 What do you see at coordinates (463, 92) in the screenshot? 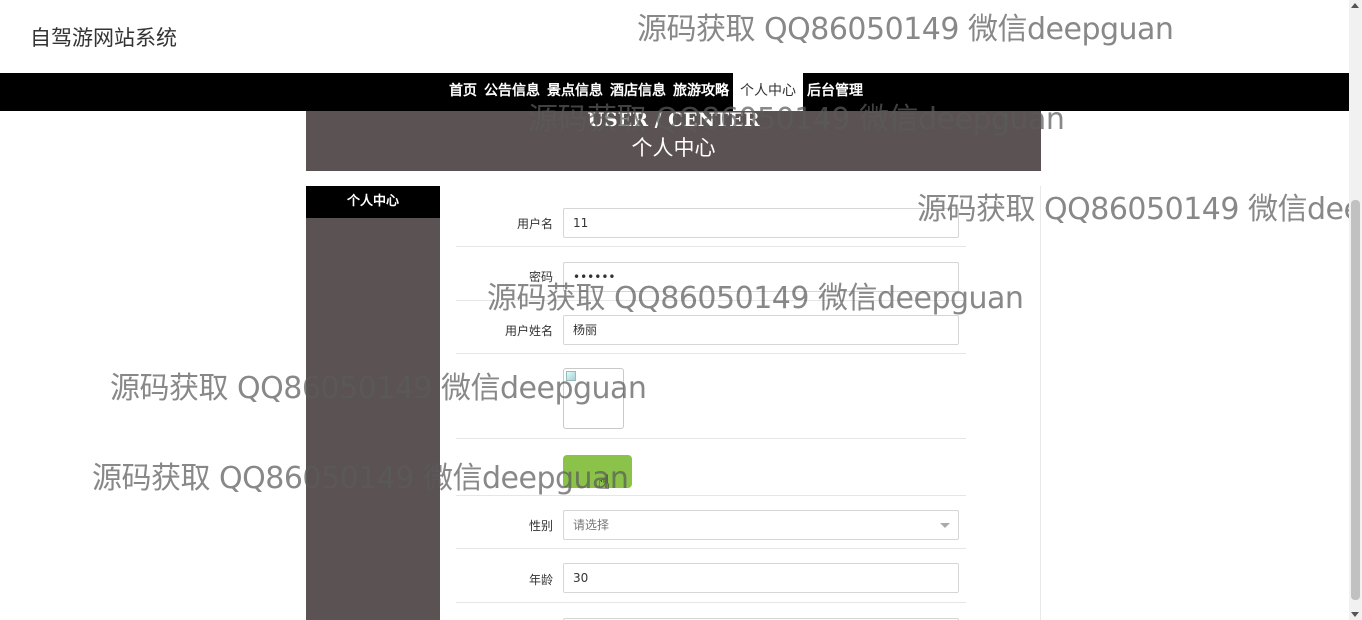
I see `nav-home: 首页` at bounding box center [463, 92].